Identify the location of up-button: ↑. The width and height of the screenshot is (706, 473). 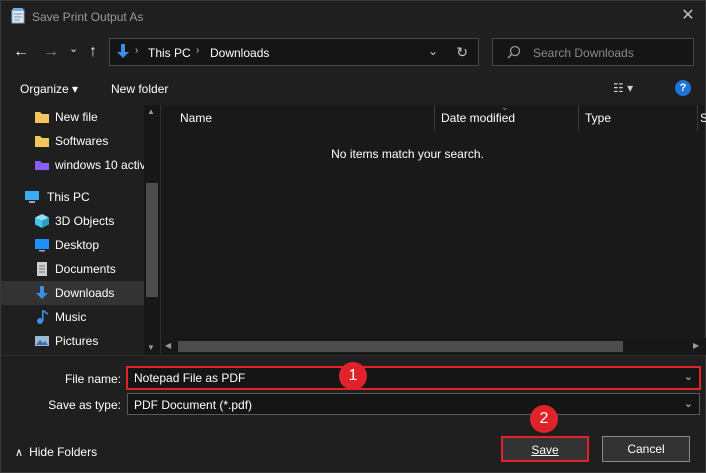
(93, 52).